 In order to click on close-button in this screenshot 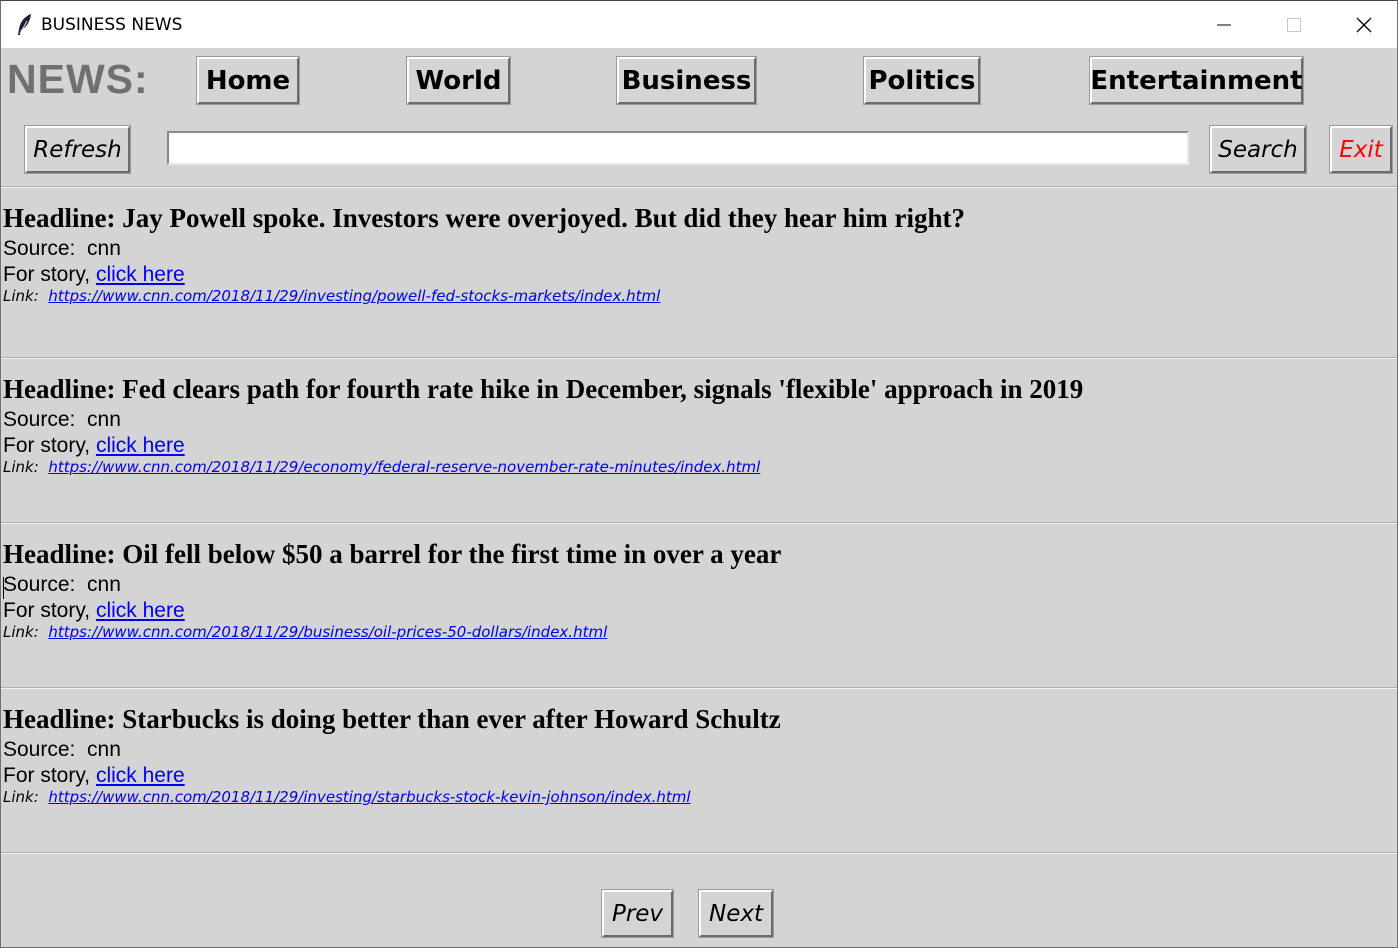, I will do `click(1364, 24)`.